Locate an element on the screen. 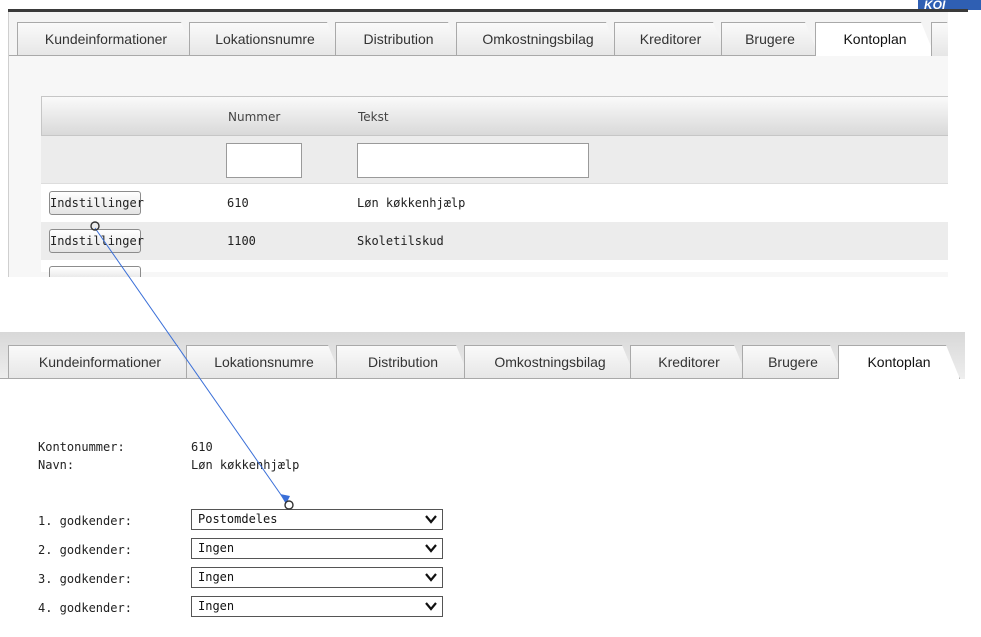 The width and height of the screenshot is (981, 637). column-header-text: Tekst is located at coordinates (373, 117).